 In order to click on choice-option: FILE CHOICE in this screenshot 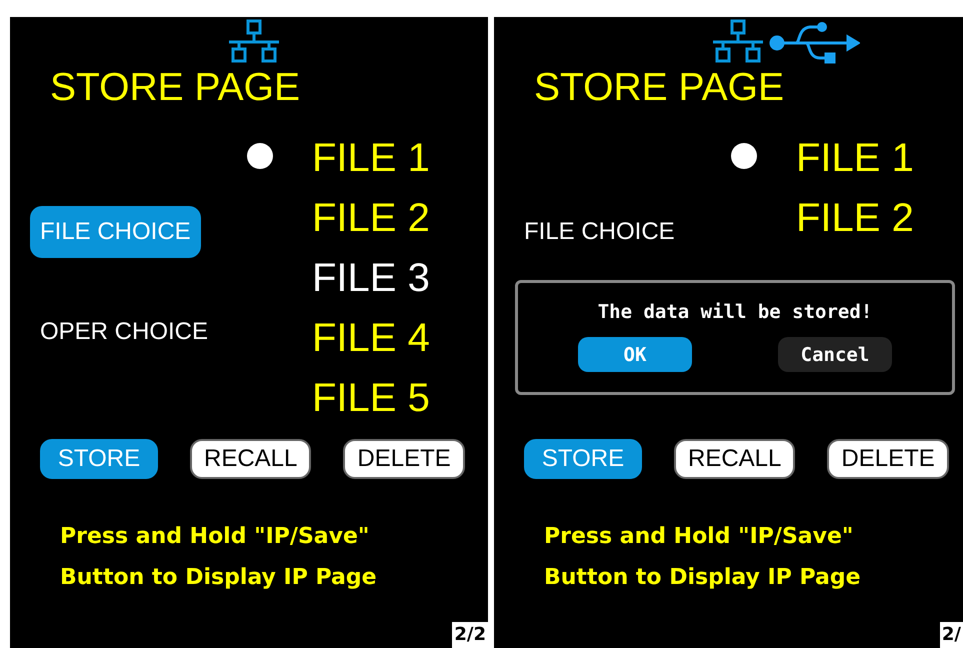, I will do `click(599, 232)`.